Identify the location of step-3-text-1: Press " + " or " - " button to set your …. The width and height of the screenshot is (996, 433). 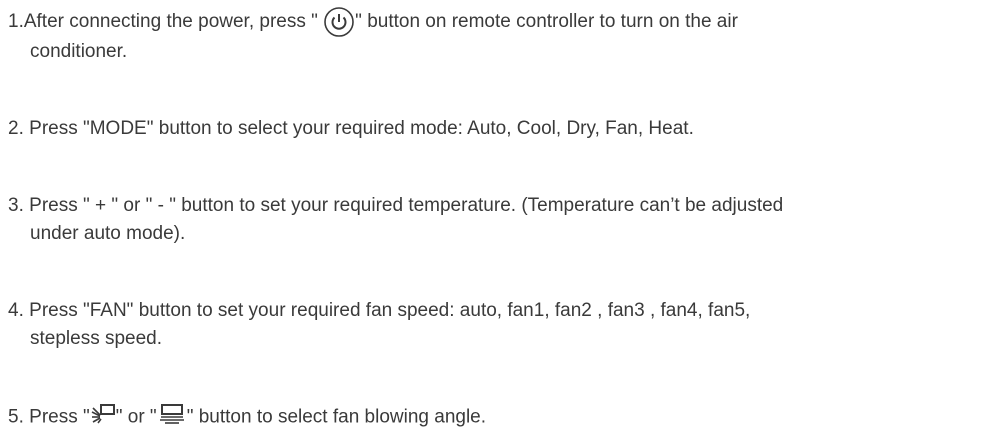
(406, 205).